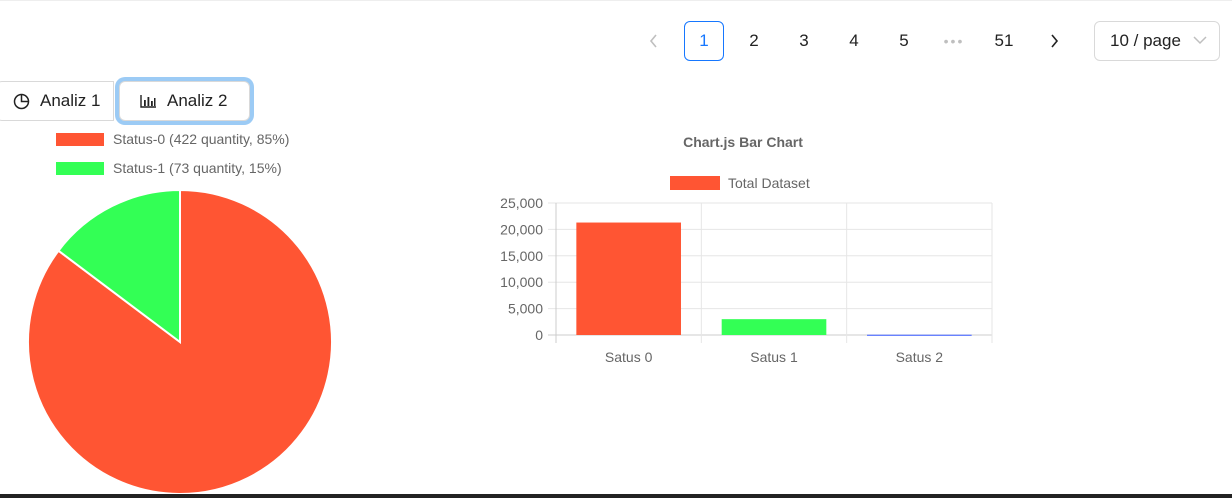 The height and width of the screenshot is (498, 1232). Describe the element at coordinates (525, 309) in the screenshot. I see `y-tick-label: 5,000` at that location.